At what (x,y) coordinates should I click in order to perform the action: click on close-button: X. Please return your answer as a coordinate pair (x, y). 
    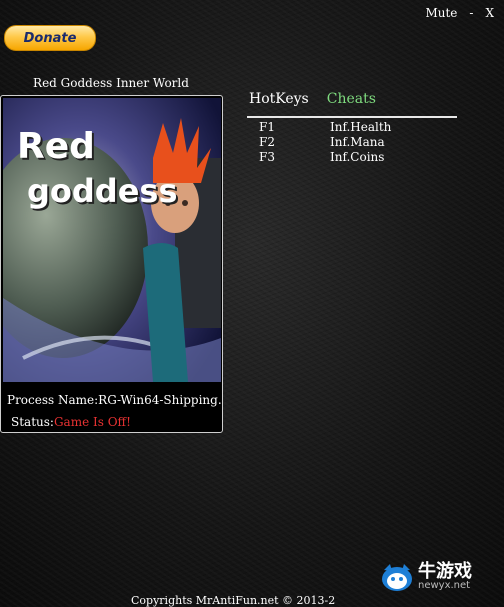
    Looking at the image, I should click on (489, 13).